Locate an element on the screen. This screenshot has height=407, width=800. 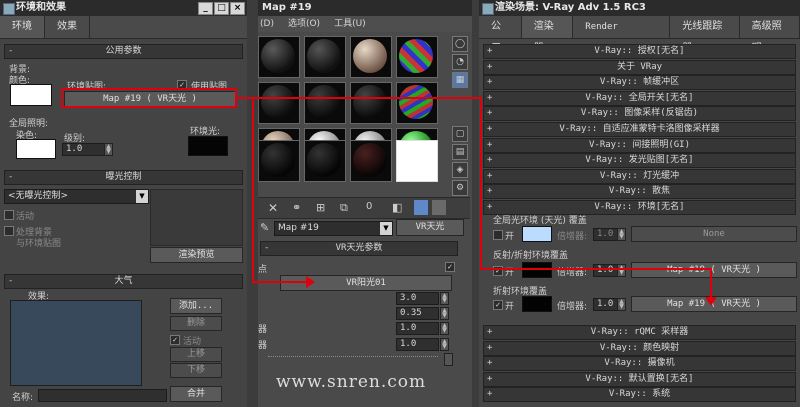
refr-multiplier-spinner: ▲ ▼ is located at coordinates (621, 304).